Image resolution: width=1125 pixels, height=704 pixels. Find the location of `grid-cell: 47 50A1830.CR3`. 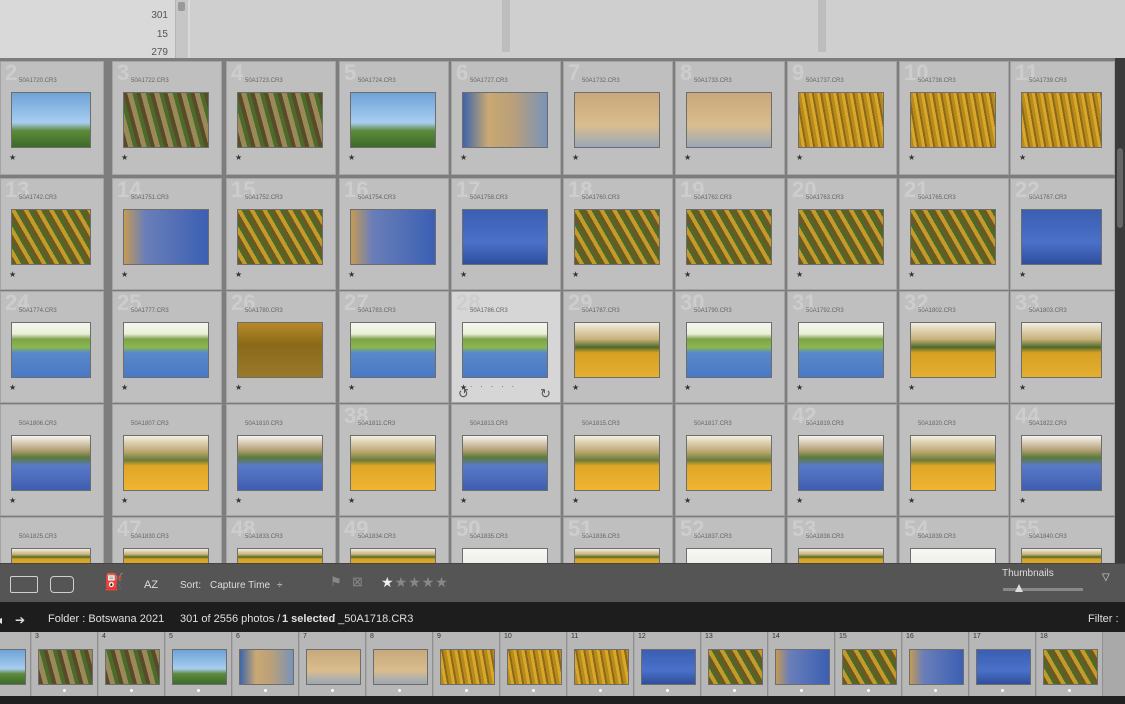

grid-cell: 47 50A1830.CR3 is located at coordinates (167, 539).